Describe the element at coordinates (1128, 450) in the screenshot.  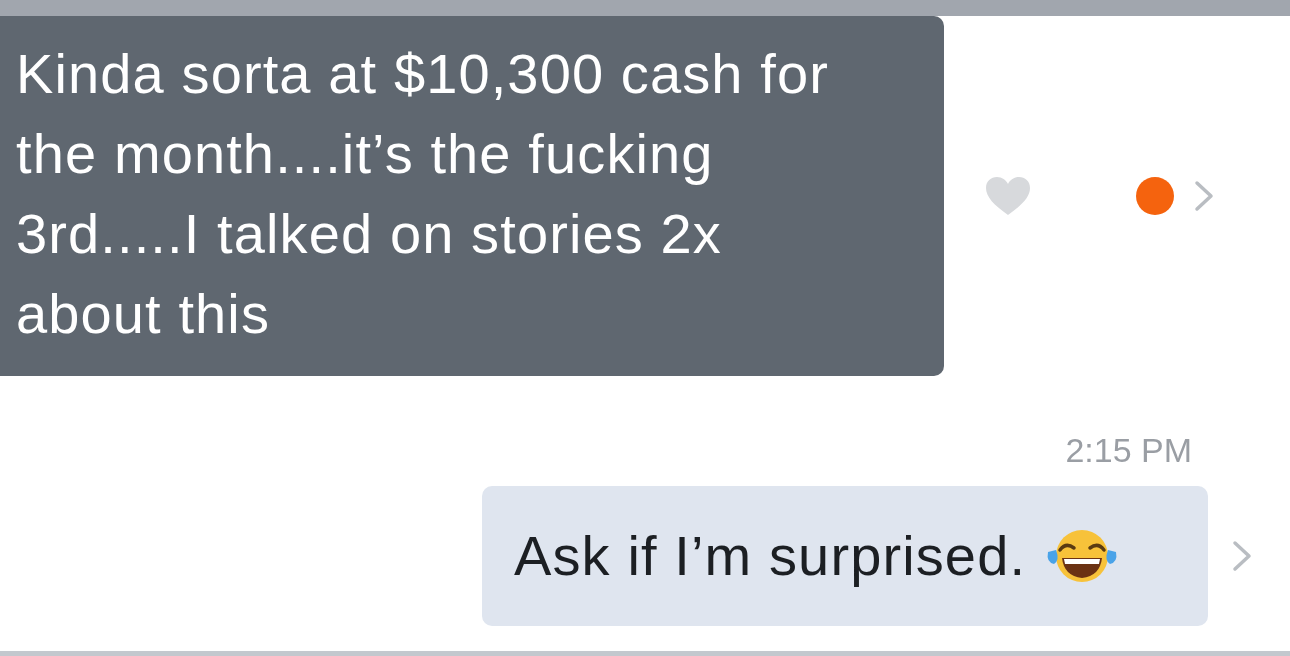
I see `timestamp: 2:15 PM` at that location.